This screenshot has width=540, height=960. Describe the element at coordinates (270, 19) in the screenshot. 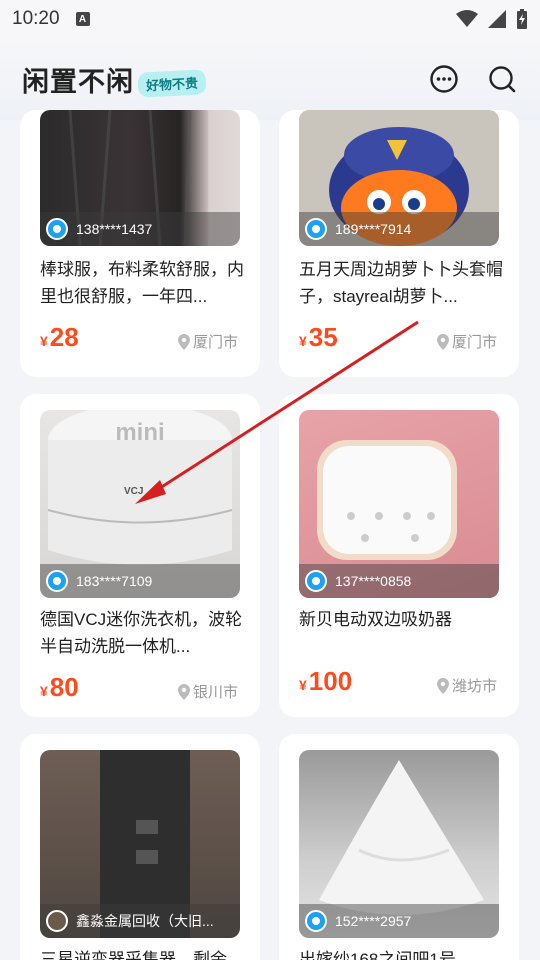

I see `status-bar: 10:20 A` at that location.